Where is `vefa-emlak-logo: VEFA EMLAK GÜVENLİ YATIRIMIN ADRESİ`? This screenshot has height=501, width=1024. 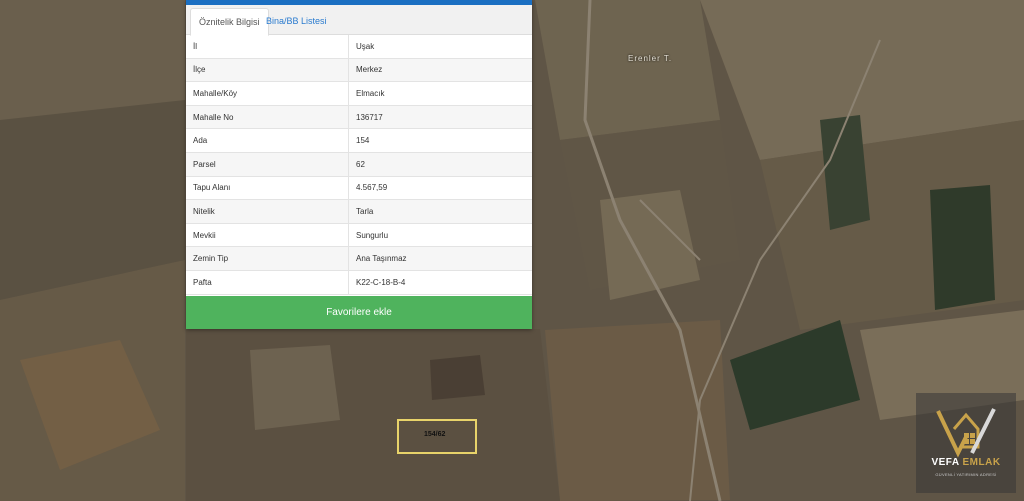 vefa-emlak-logo: VEFA EMLAK GÜVENLİ YATIRIMIN ADRESİ is located at coordinates (966, 443).